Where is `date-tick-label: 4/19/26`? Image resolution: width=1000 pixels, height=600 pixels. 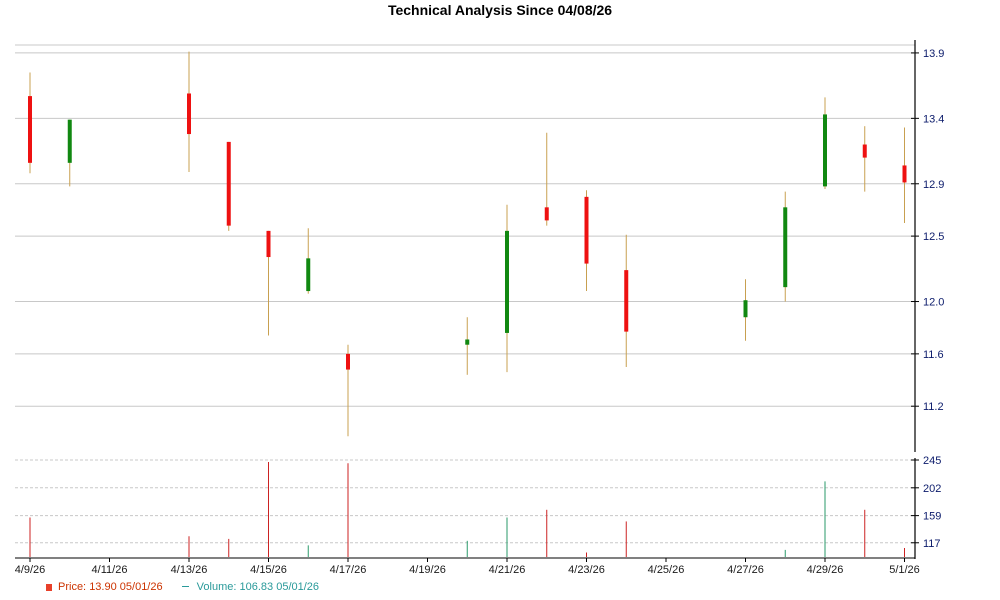
date-tick-label: 4/19/26 is located at coordinates (427, 570).